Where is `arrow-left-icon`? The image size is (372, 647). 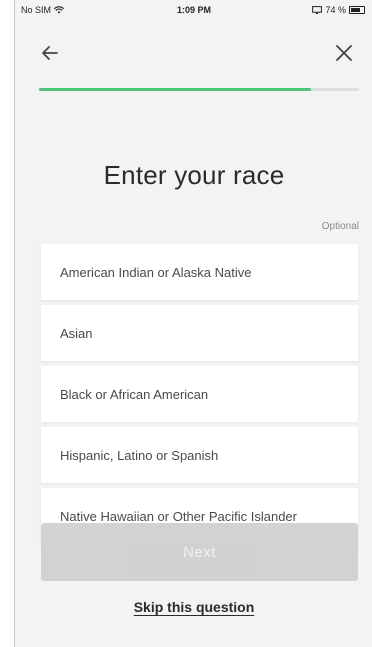 arrow-left-icon is located at coordinates (50, 53).